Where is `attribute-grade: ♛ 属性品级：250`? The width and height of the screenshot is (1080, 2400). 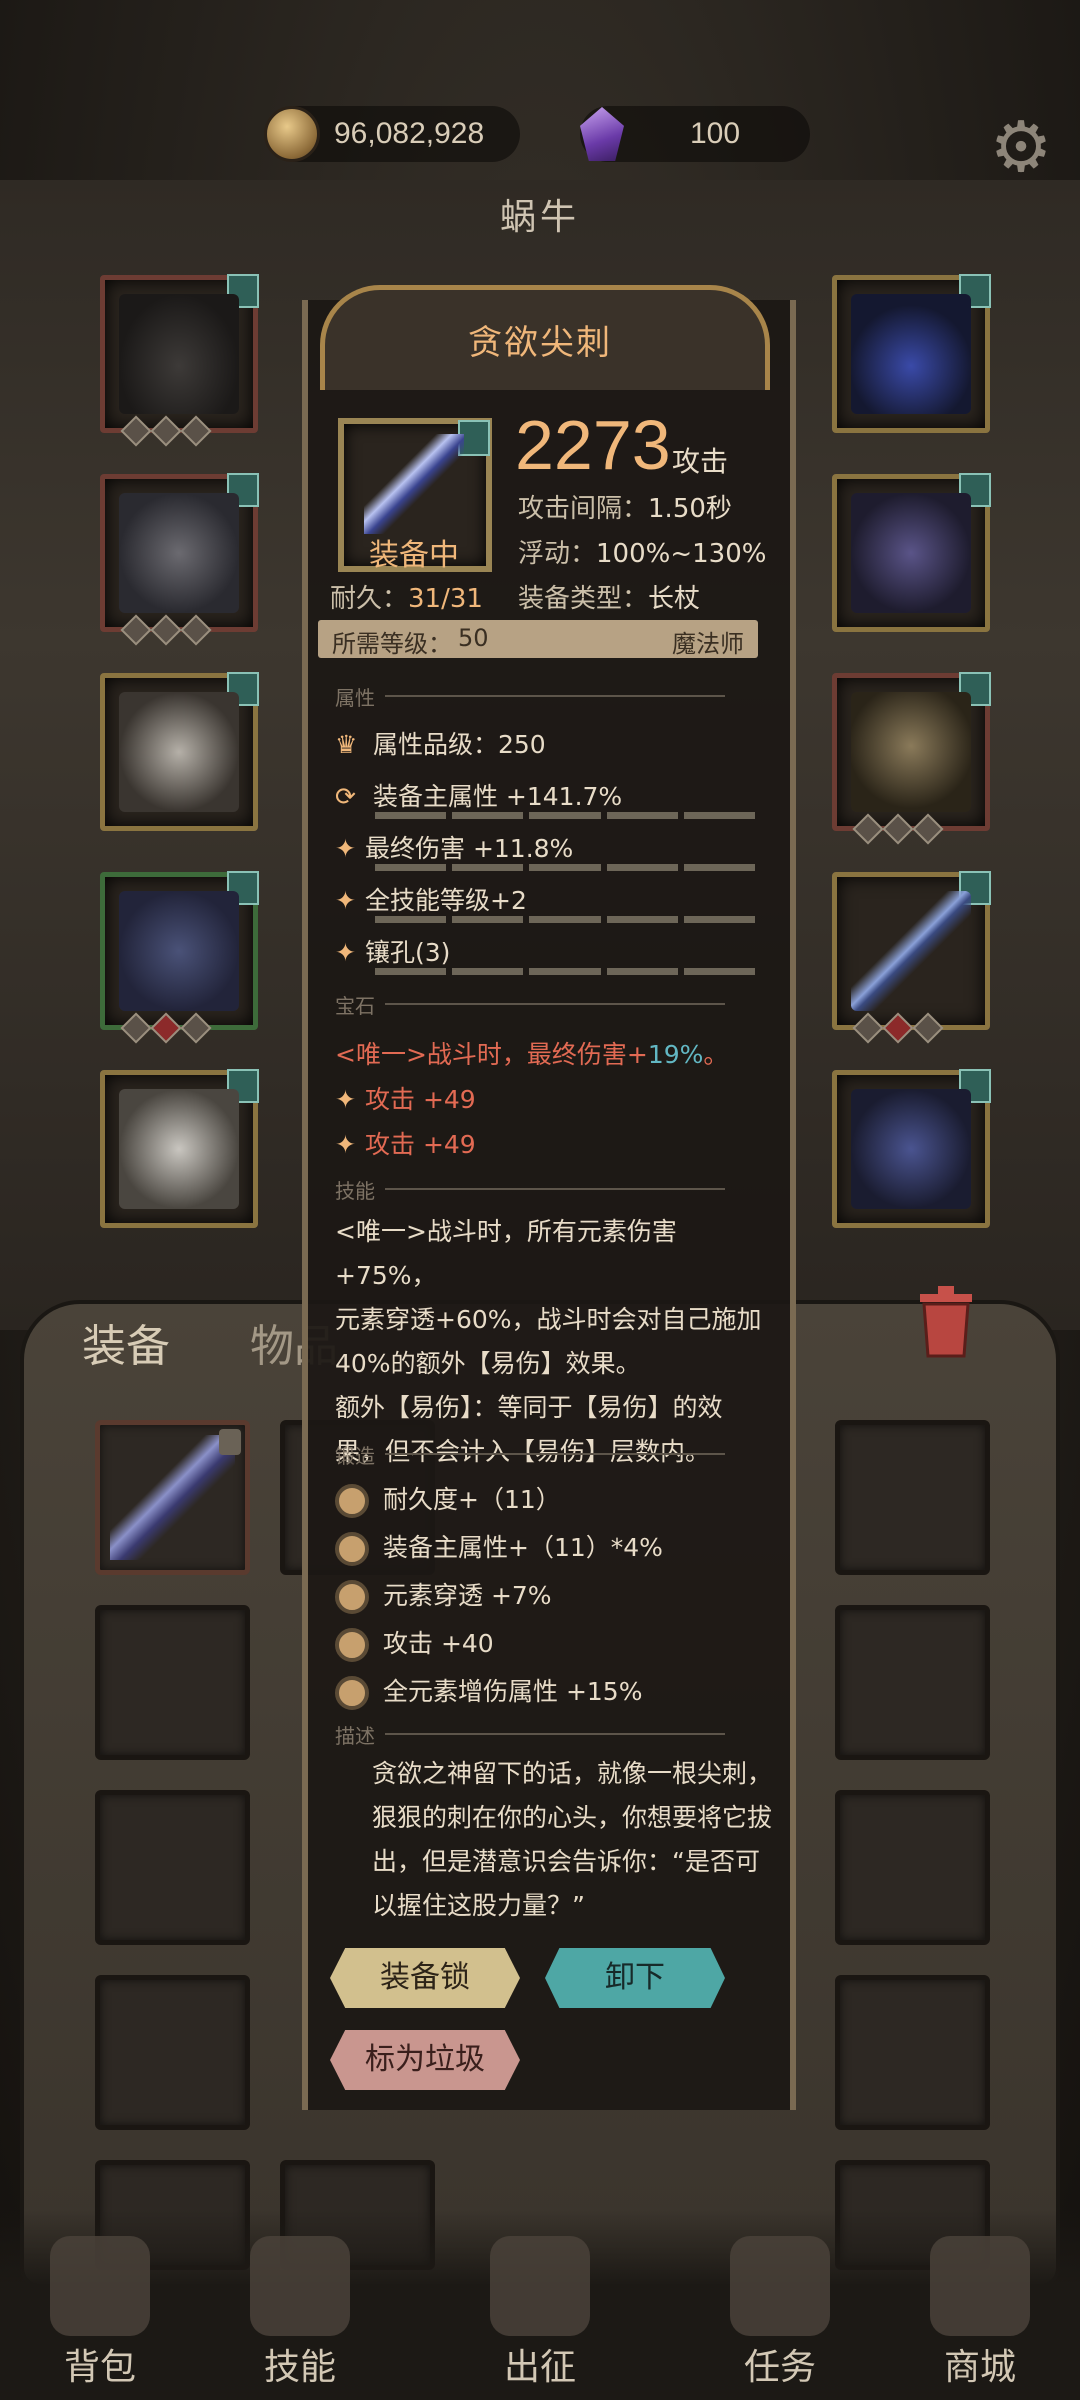 attribute-grade: ♛ 属性品级：250 is located at coordinates (440, 744).